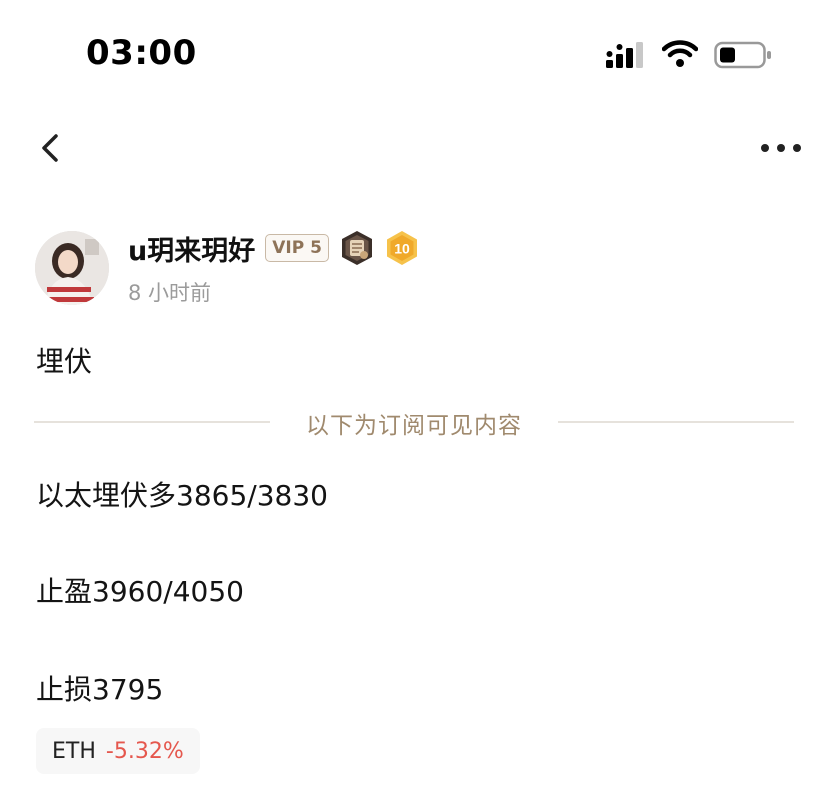 The height and width of the screenshot is (796, 828). Describe the element at coordinates (742, 55) in the screenshot. I see `battery-icon` at that location.